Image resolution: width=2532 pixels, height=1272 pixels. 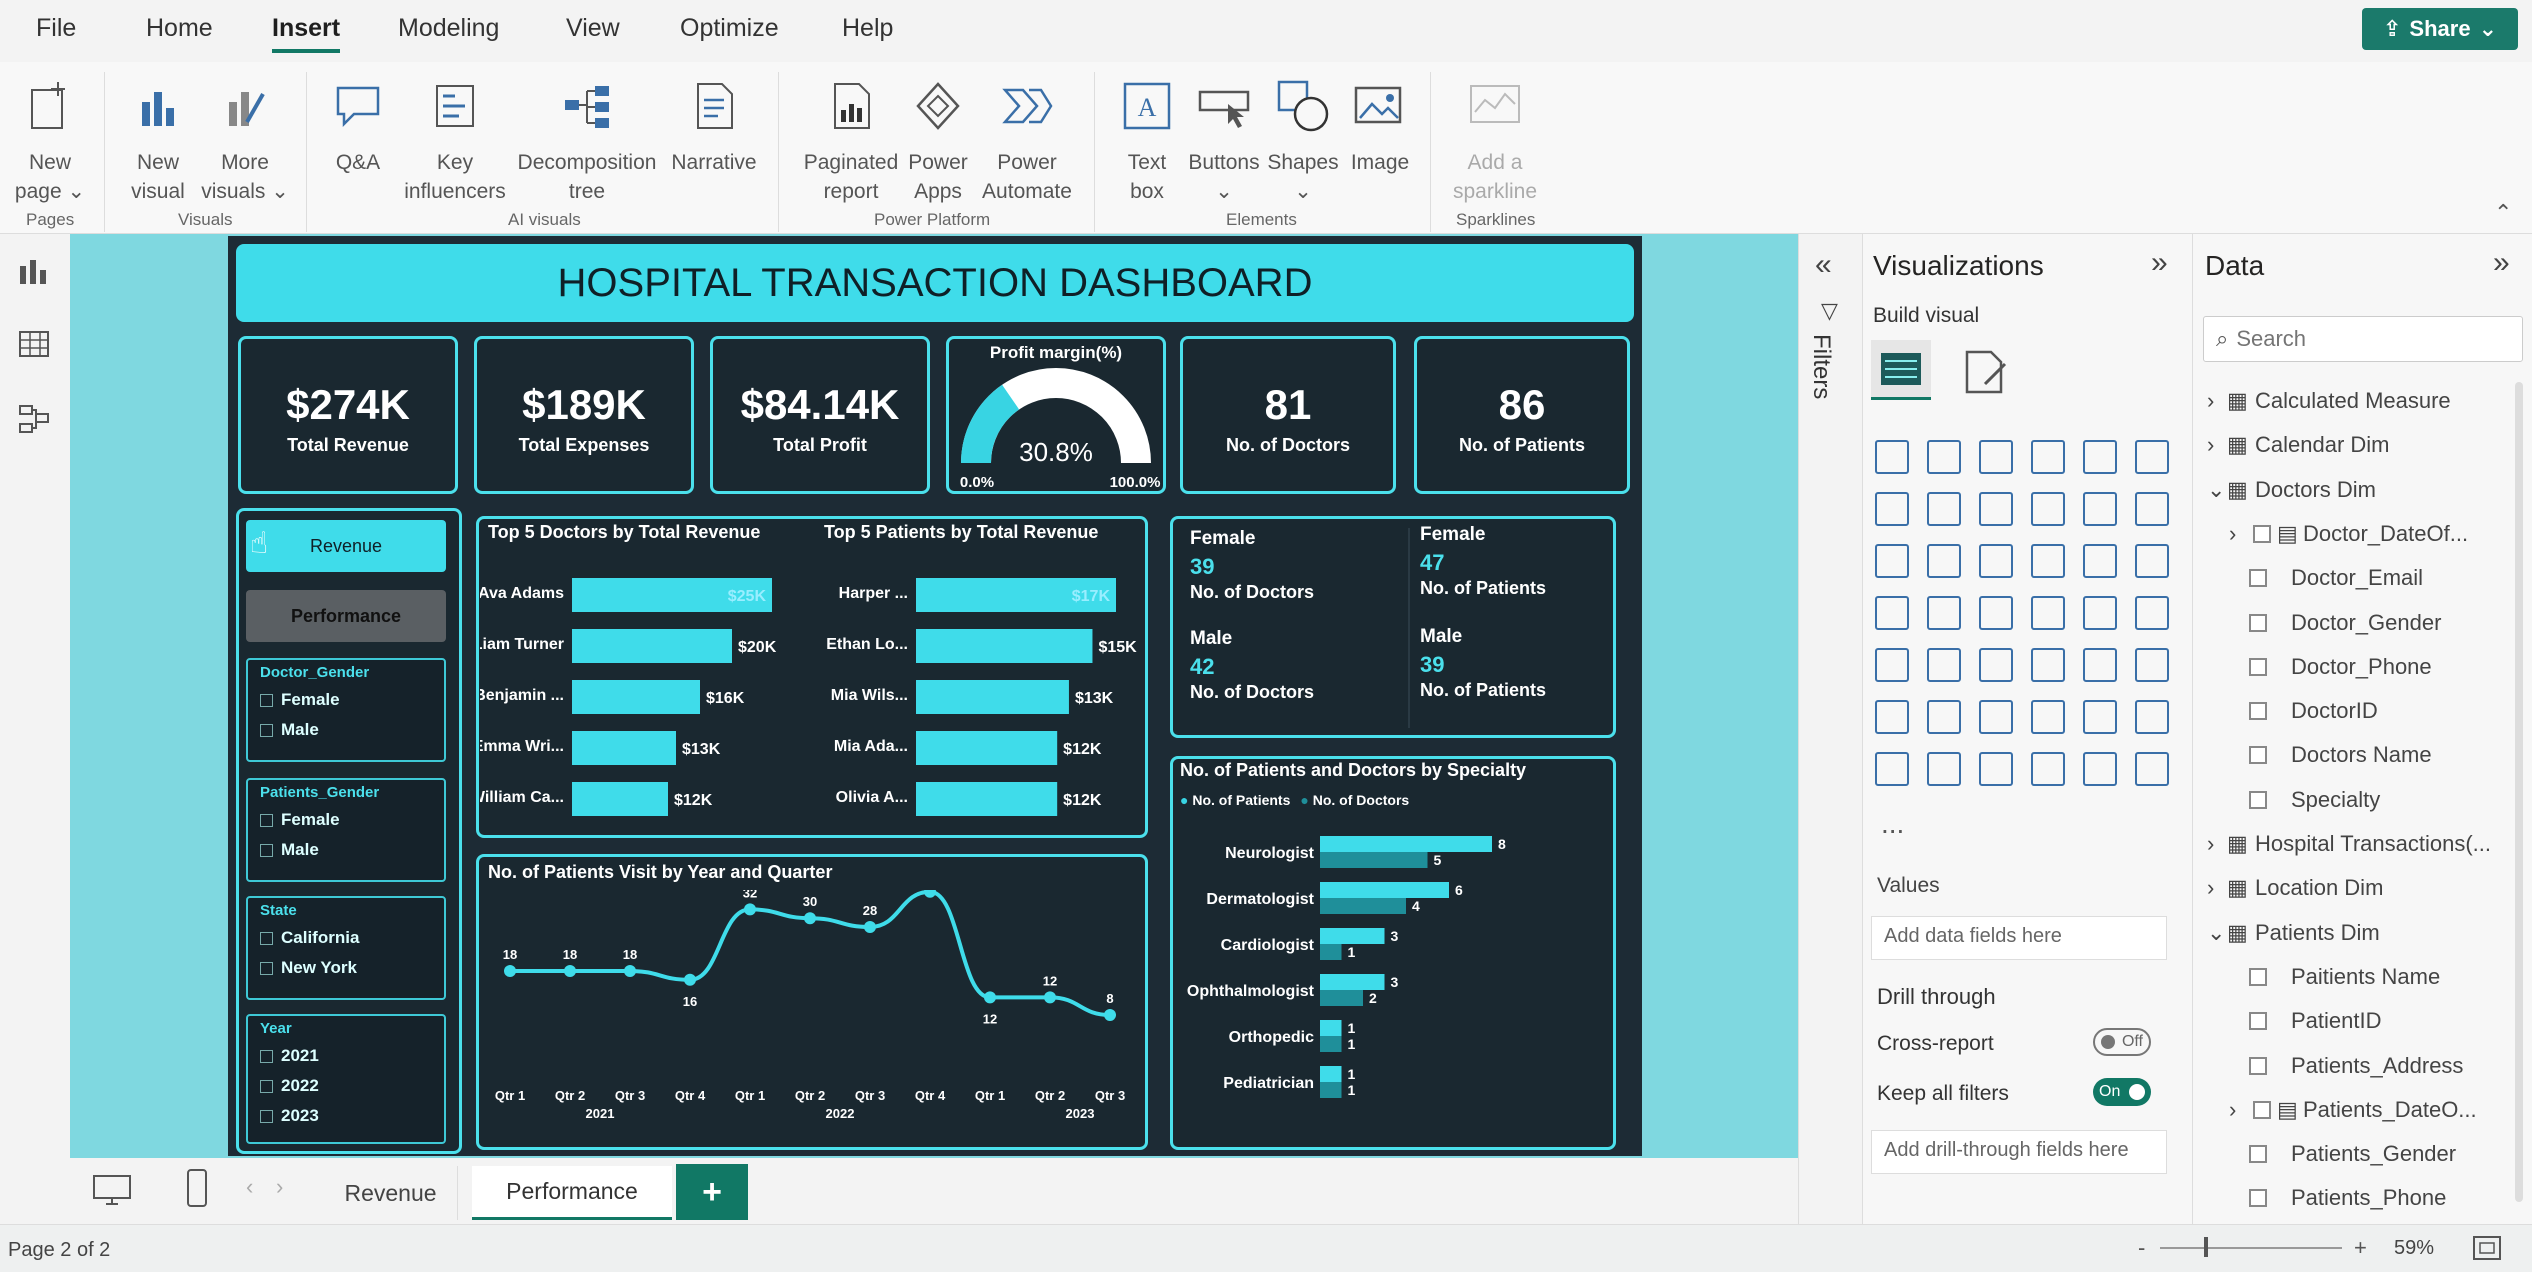 I want to click on kpi-total-profit: $84.14K Total Profit, so click(x=820, y=415).